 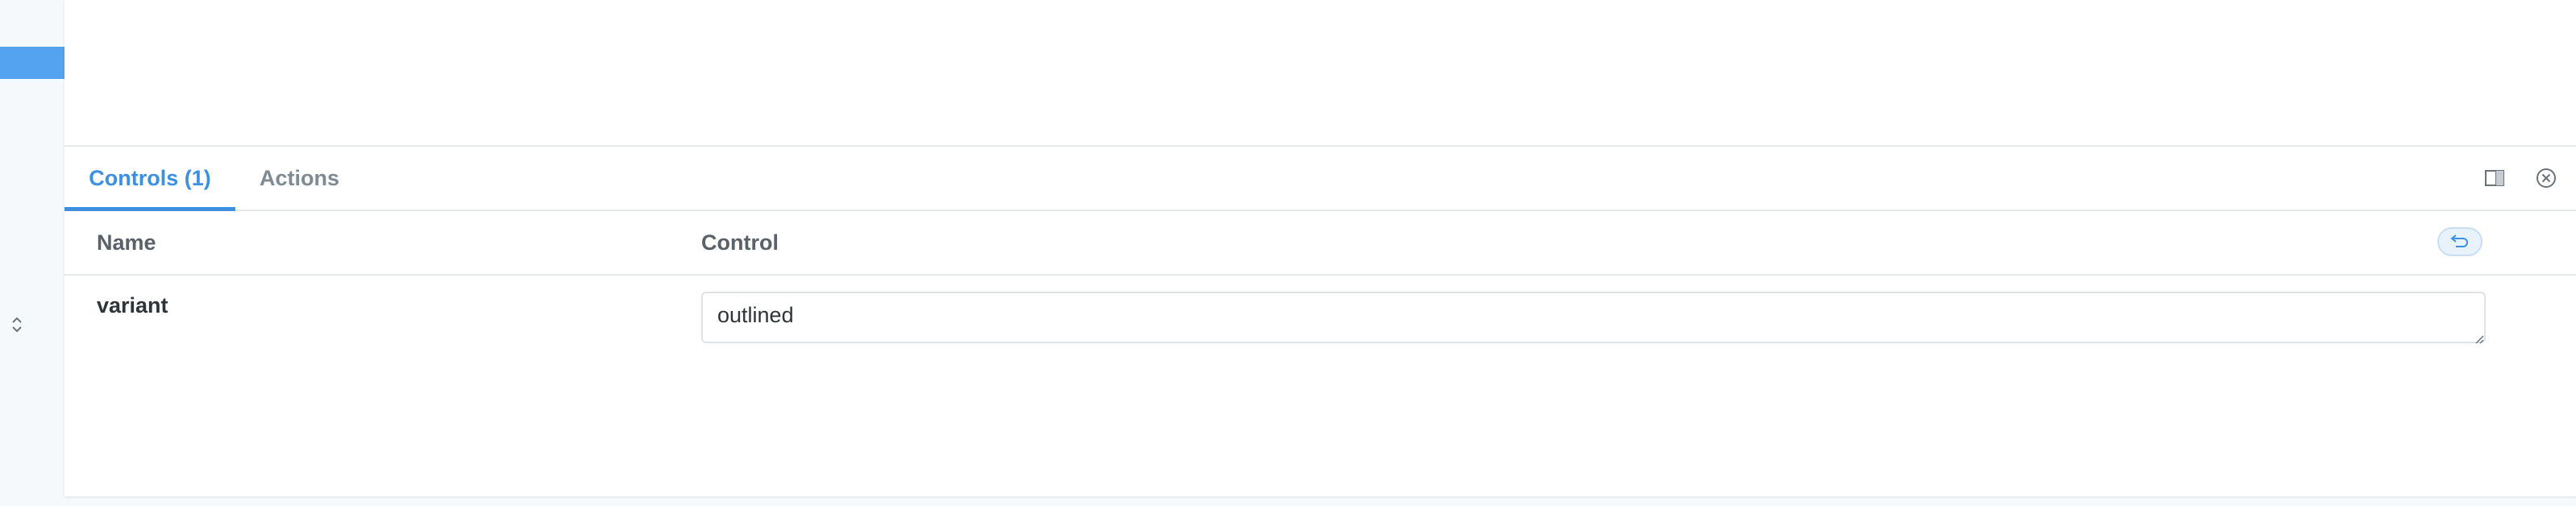 I want to click on tab-controls: Controls (1), so click(x=149, y=179).